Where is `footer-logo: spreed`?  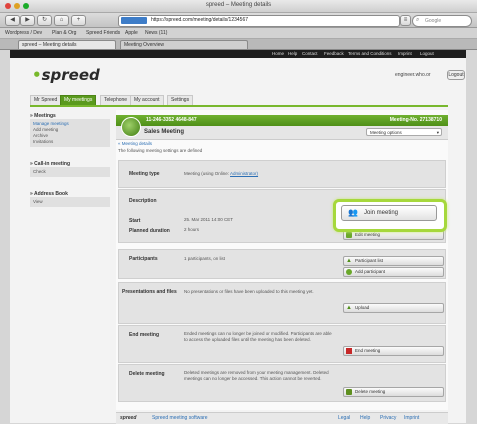
footer-logo: spreed is located at coordinates (128, 418).